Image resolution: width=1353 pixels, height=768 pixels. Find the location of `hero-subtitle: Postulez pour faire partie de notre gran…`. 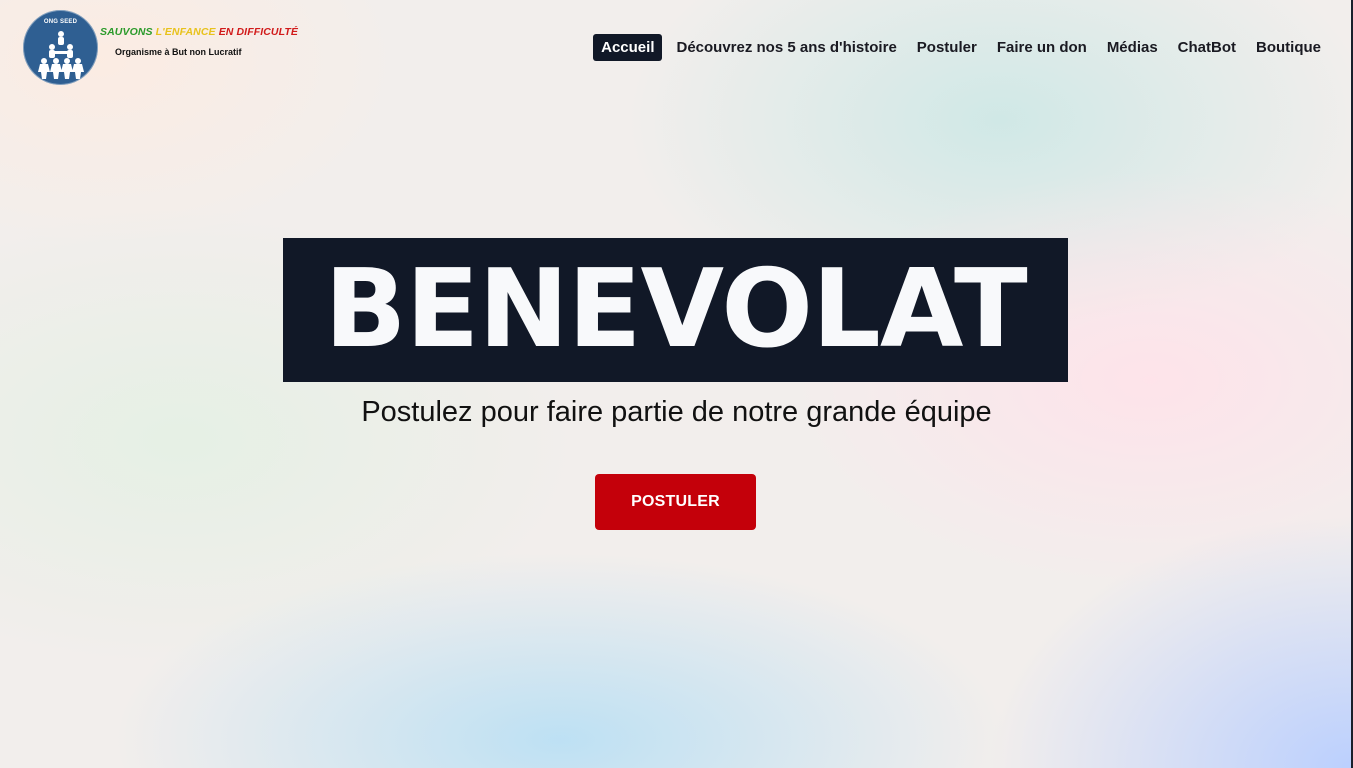

hero-subtitle: Postulez pour faire partie de notre gran… is located at coordinates (676, 412).